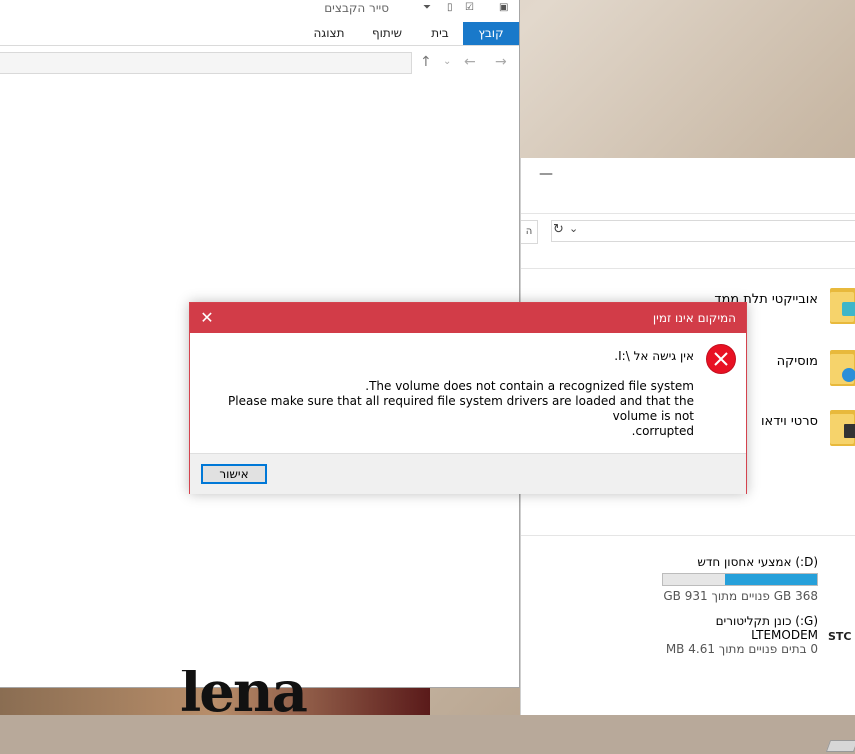 This screenshot has width=855, height=754. Describe the element at coordinates (789, 421) in the screenshot. I see `folder-label: סרטי וידאו` at that location.